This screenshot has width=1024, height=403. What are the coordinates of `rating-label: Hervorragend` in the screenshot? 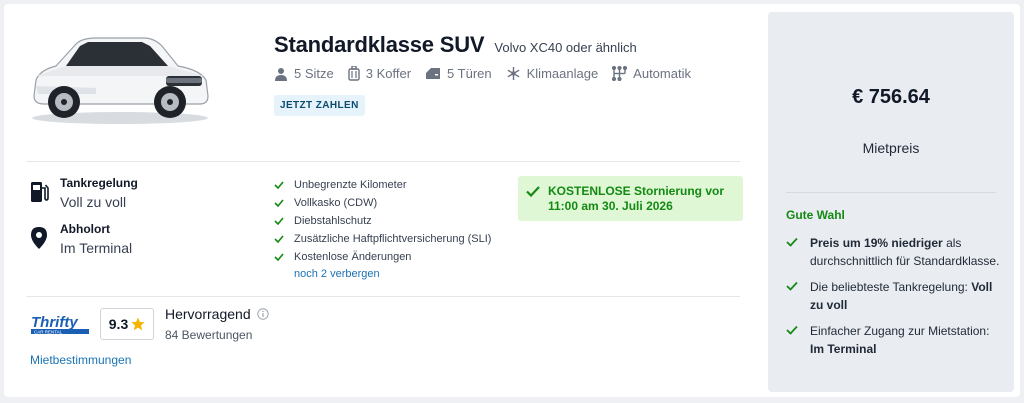 It's located at (208, 314).